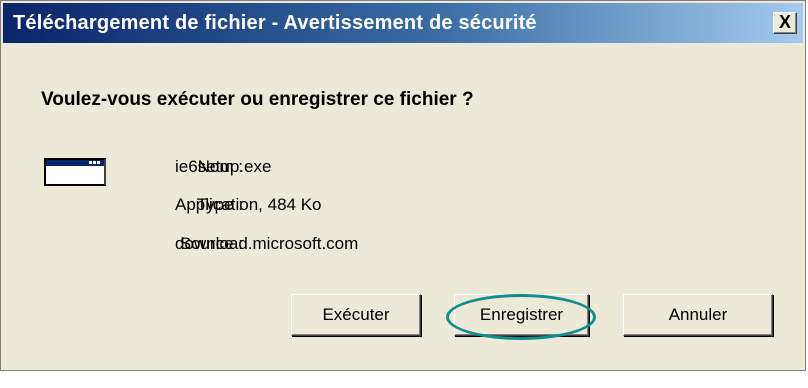  What do you see at coordinates (698, 315) in the screenshot?
I see `cancel-button: Annuler` at bounding box center [698, 315].